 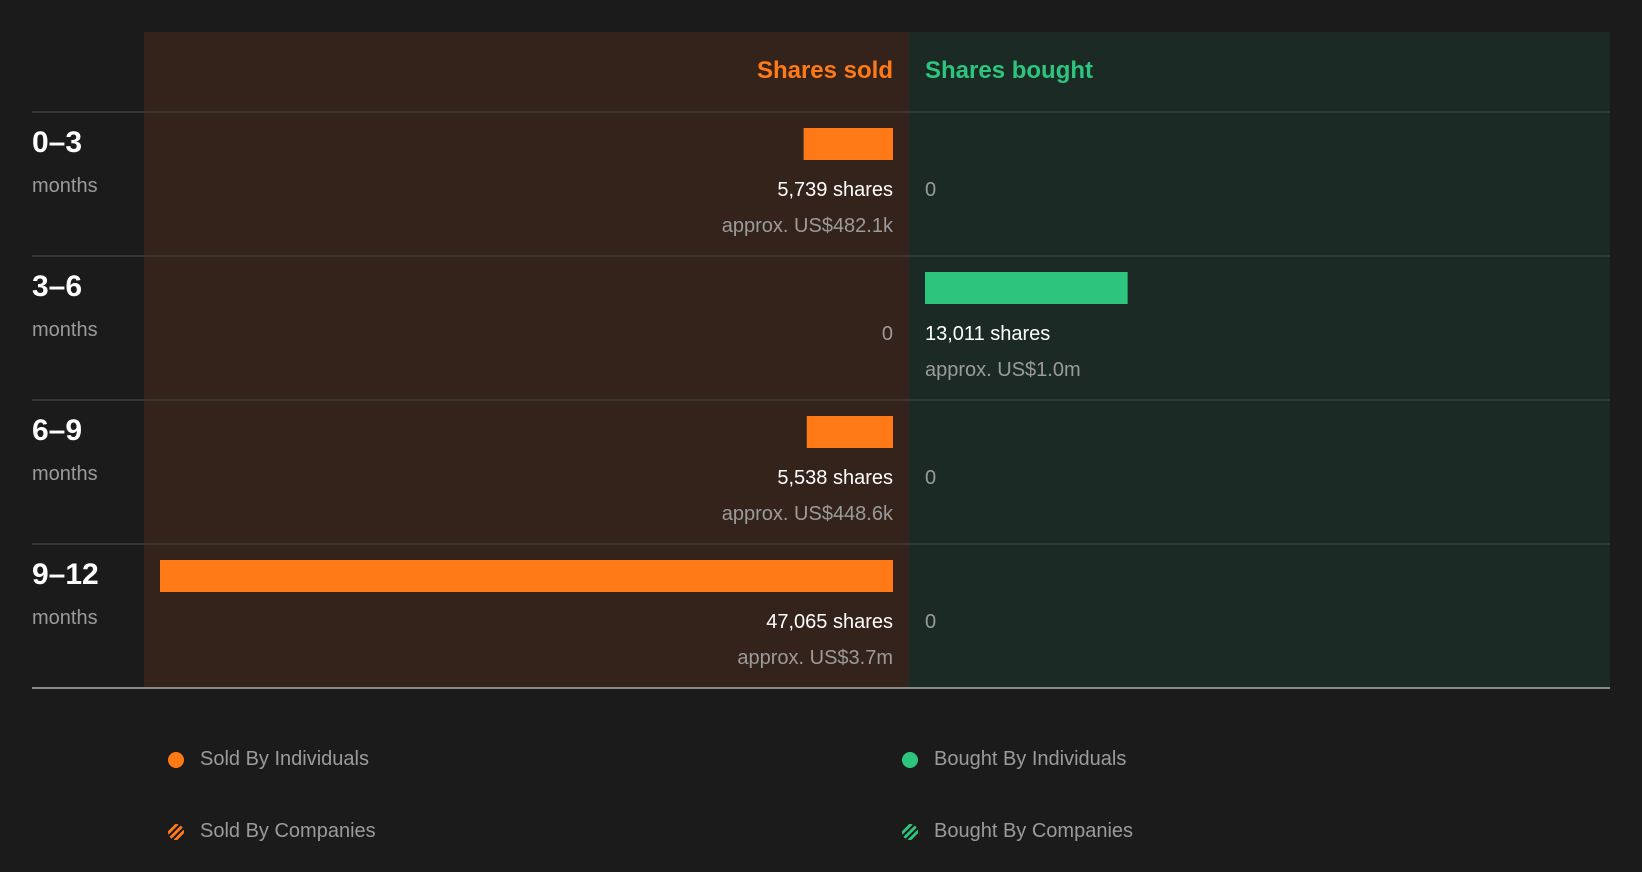 I want to click on sold-value-label: approx. US$482.1k, so click(x=808, y=226).